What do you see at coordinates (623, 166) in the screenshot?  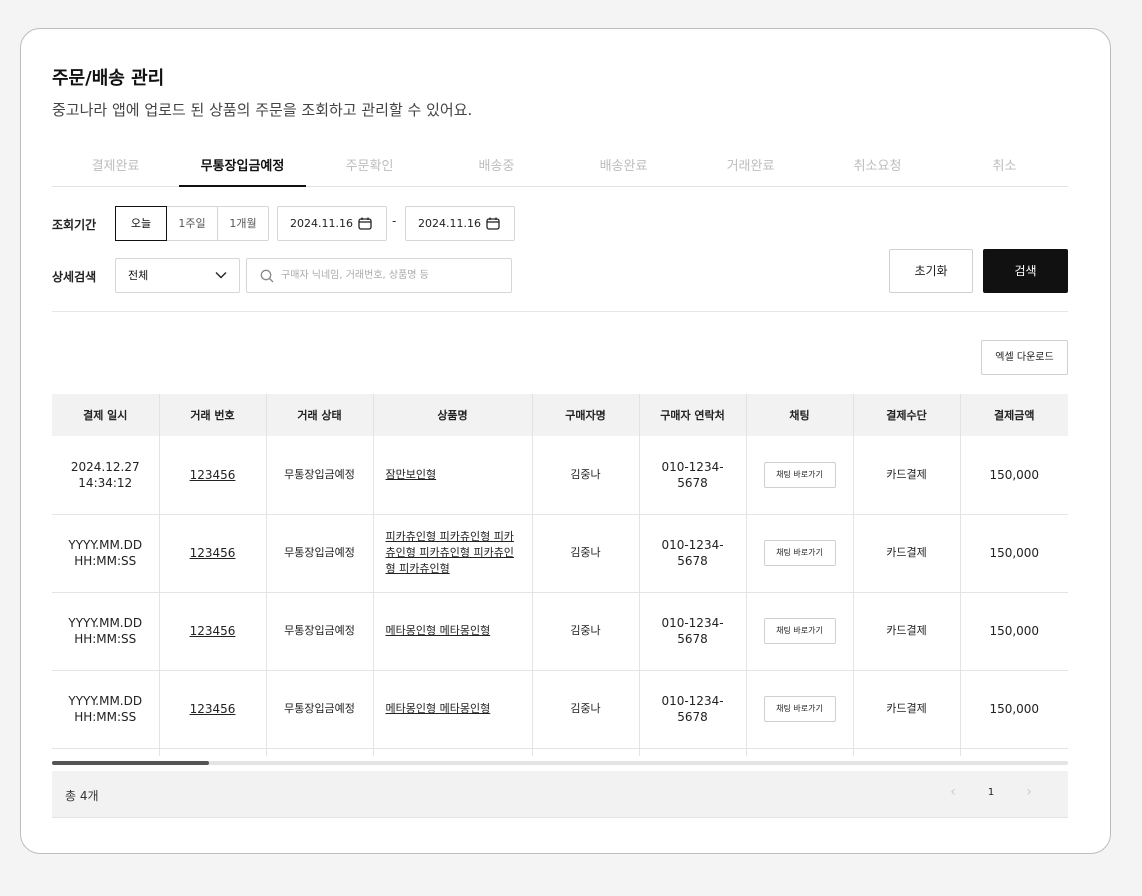 I see `tab-delivered: 배송완료` at bounding box center [623, 166].